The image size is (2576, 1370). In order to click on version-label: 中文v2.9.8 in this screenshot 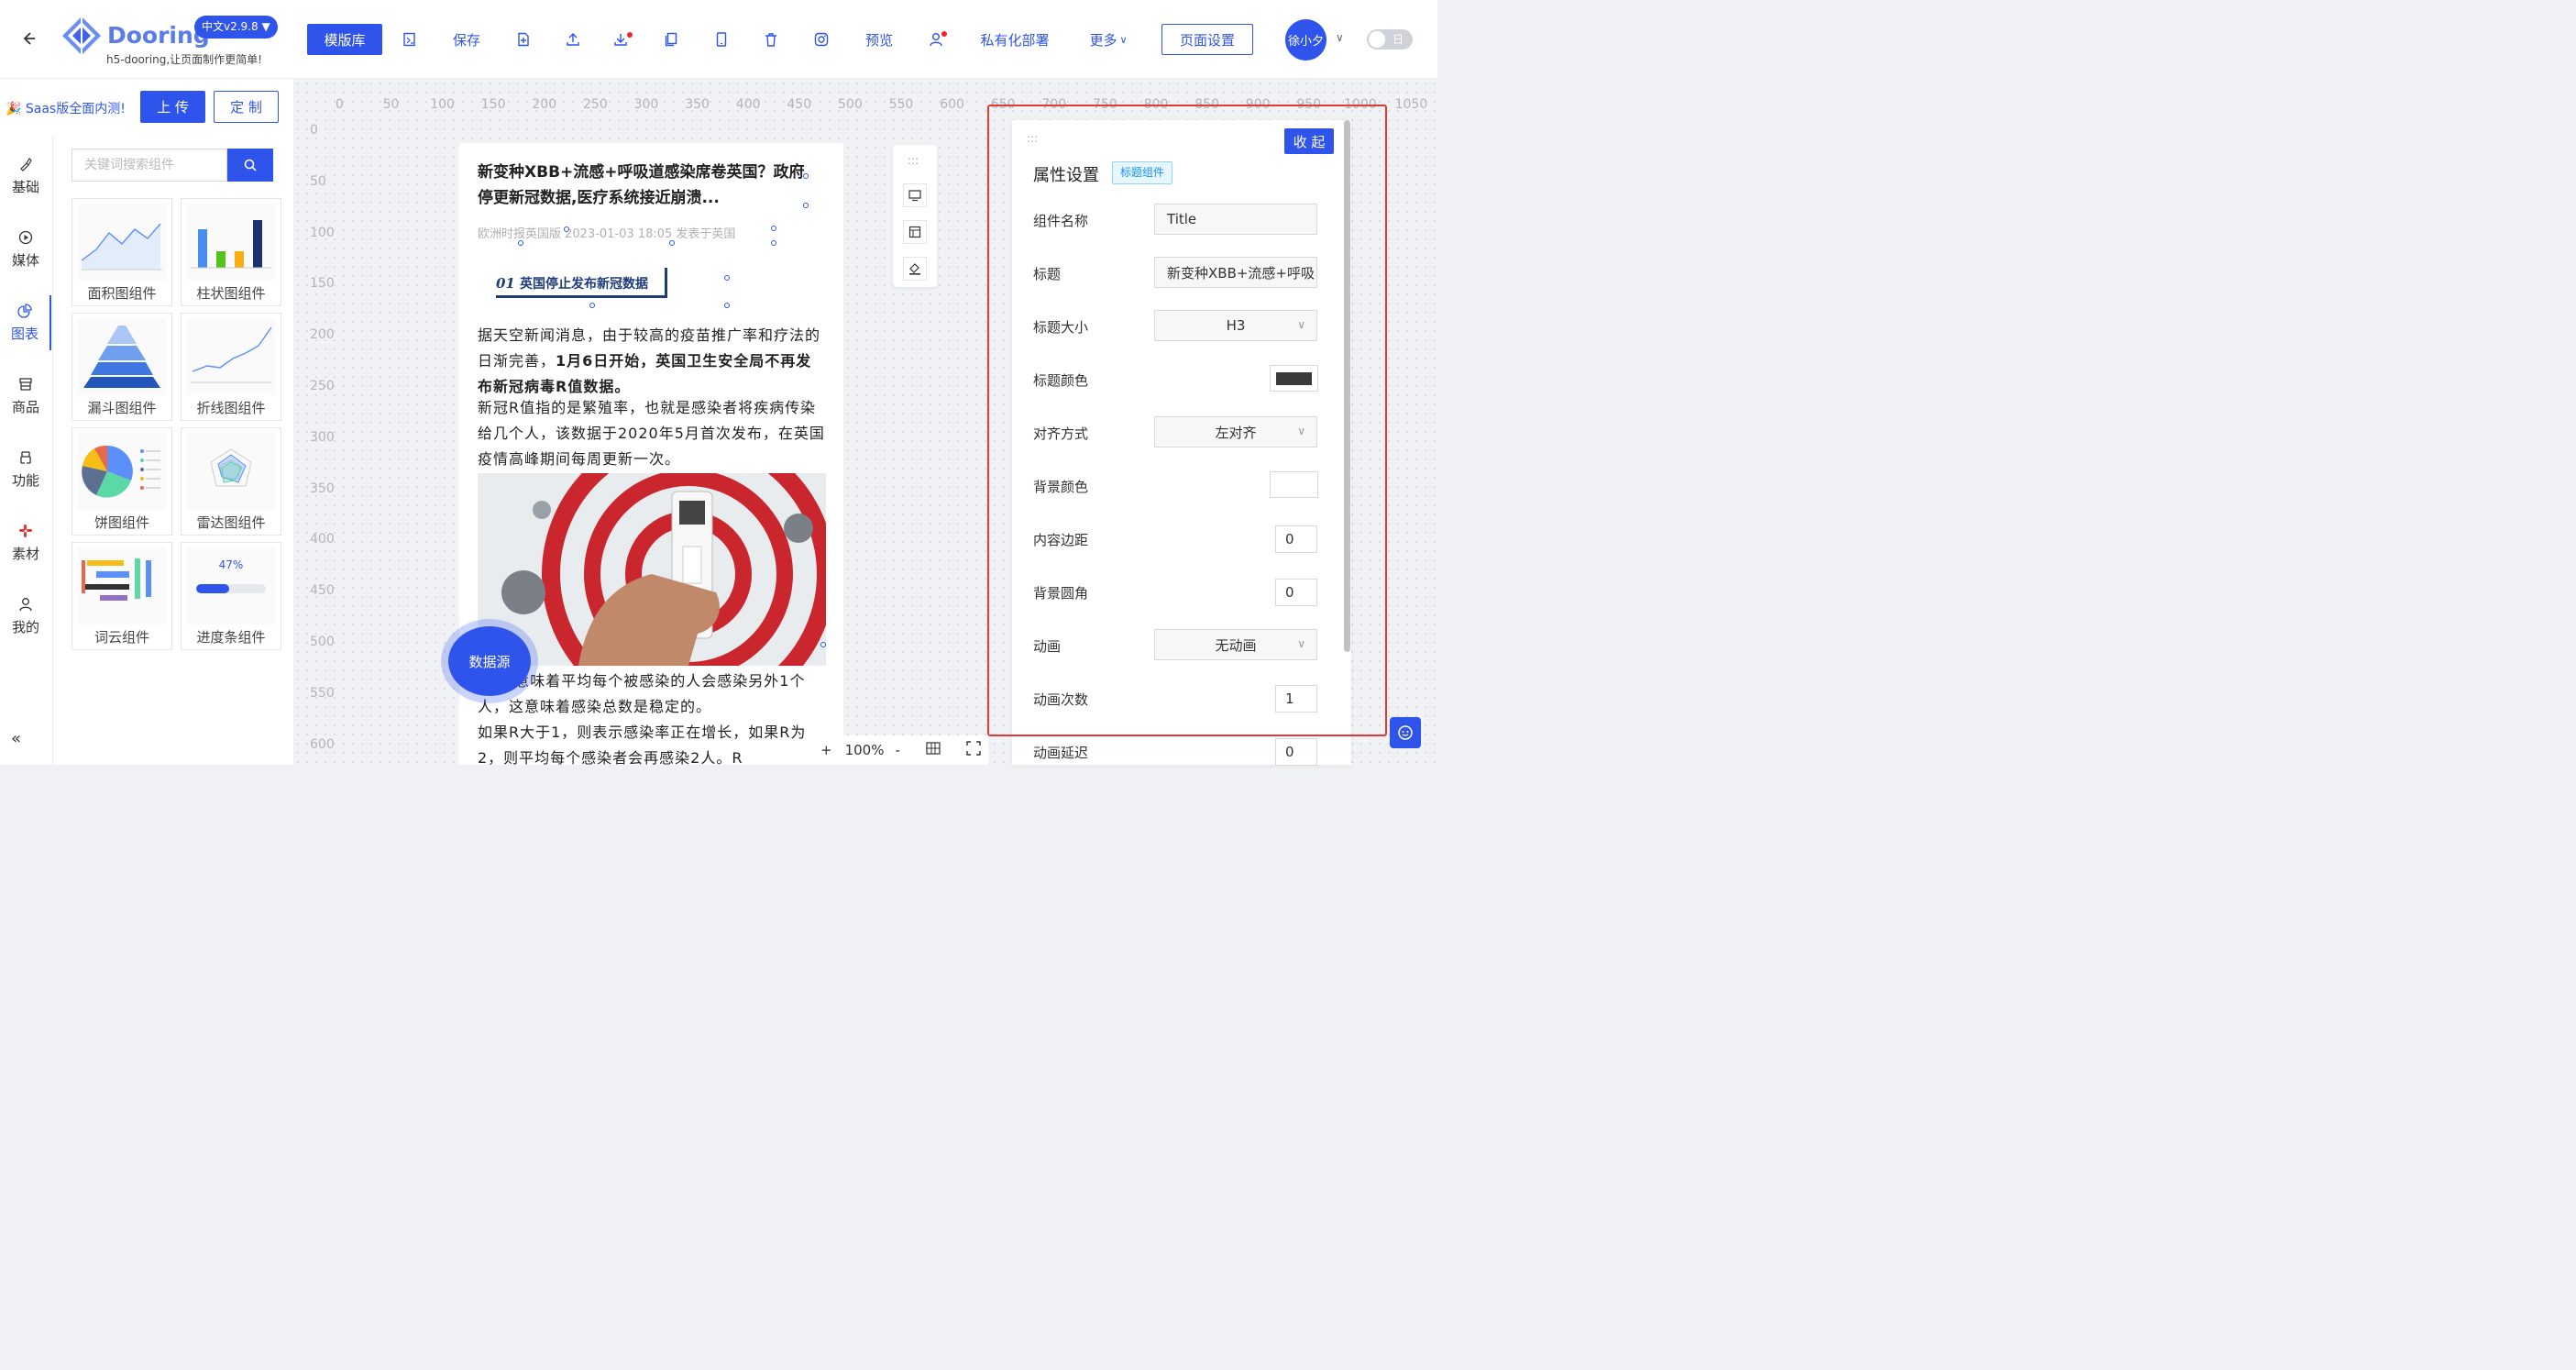, I will do `click(230, 26)`.